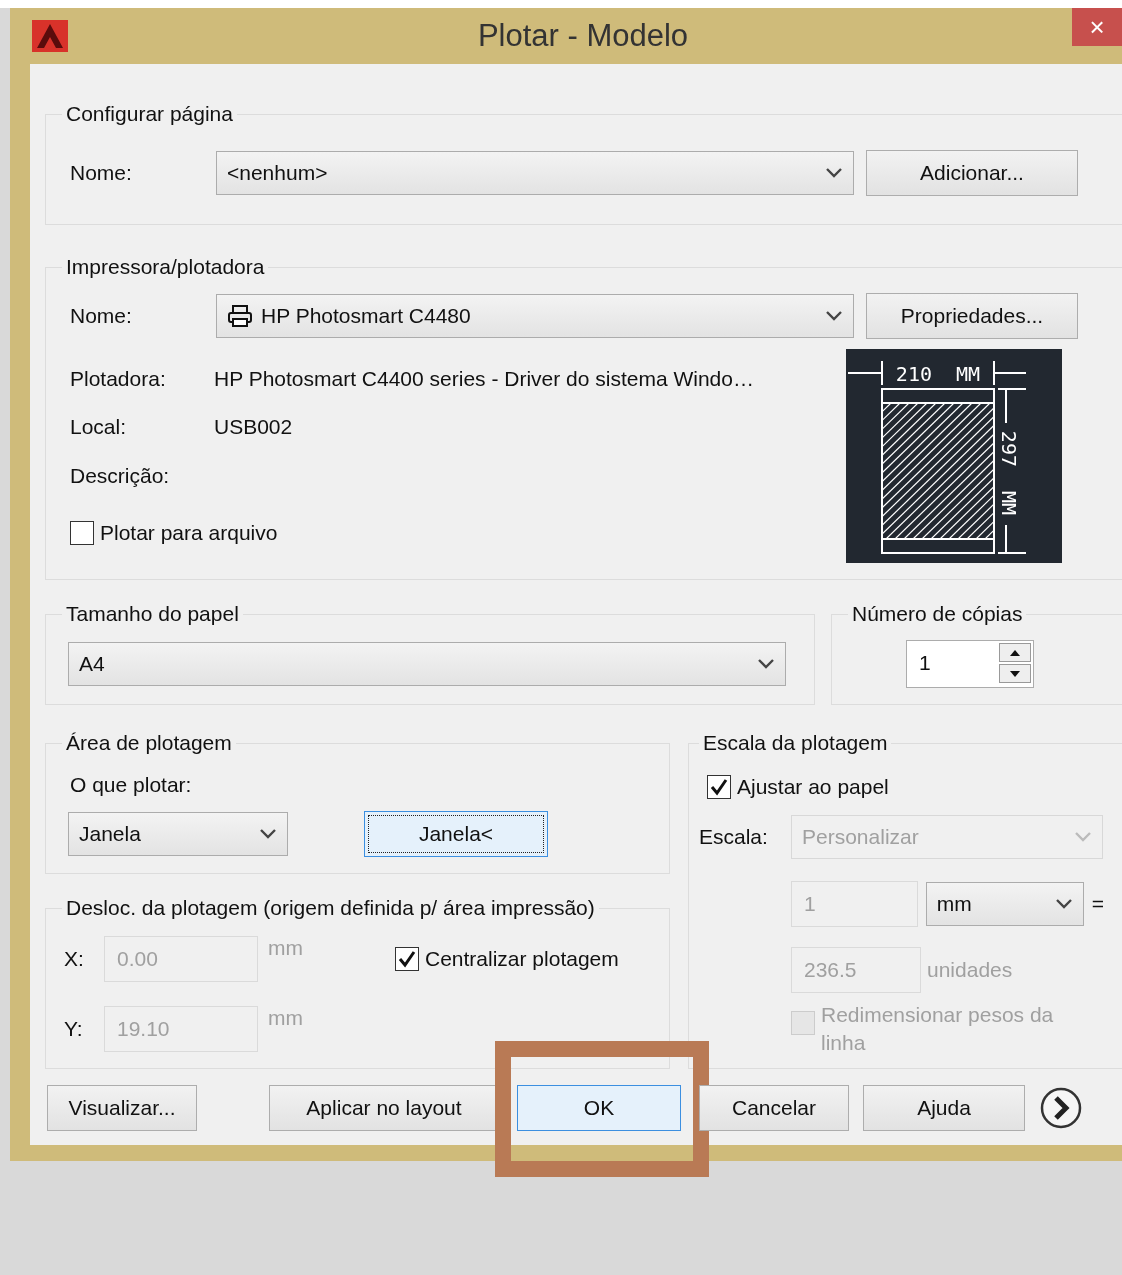  Describe the element at coordinates (774, 1108) in the screenshot. I see `dialog-button: Cancelar` at that location.